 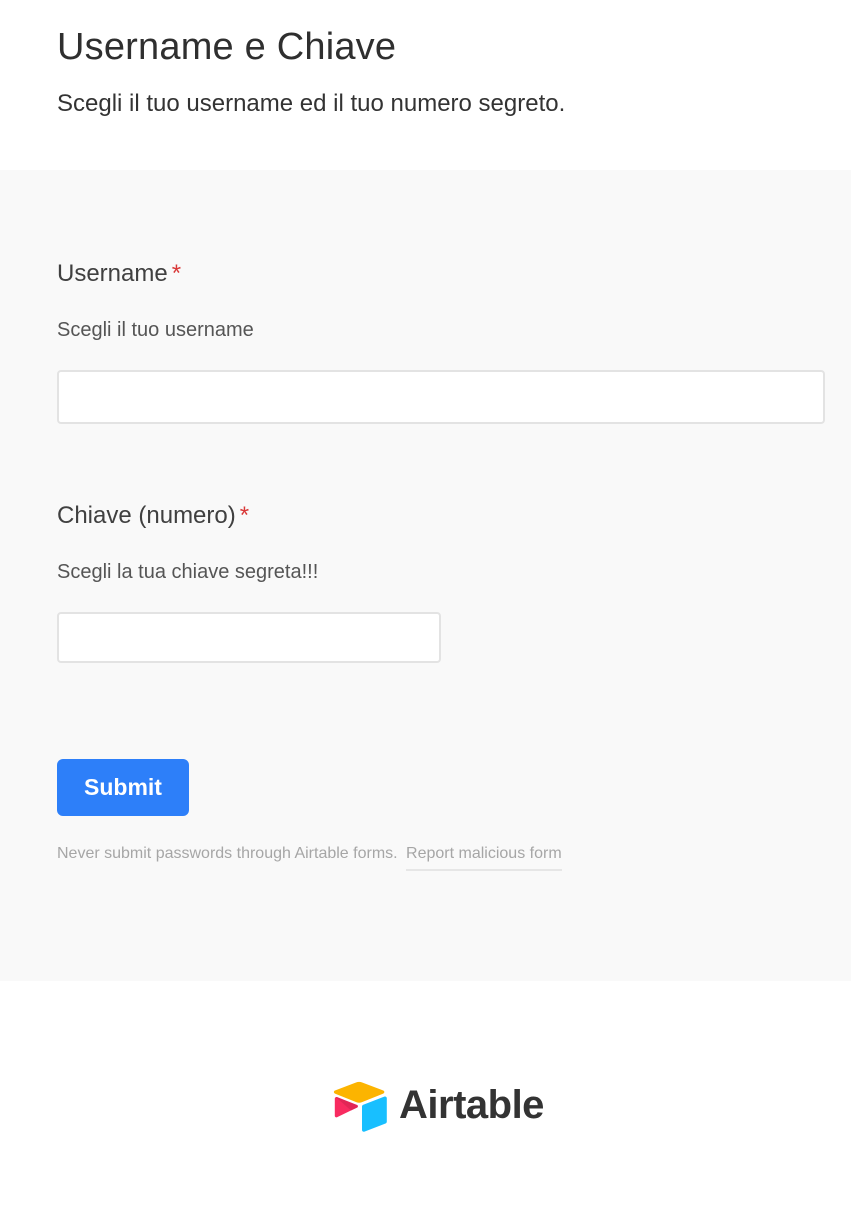 I want to click on airtable-logo-text: Airtable, so click(x=471, y=1105).